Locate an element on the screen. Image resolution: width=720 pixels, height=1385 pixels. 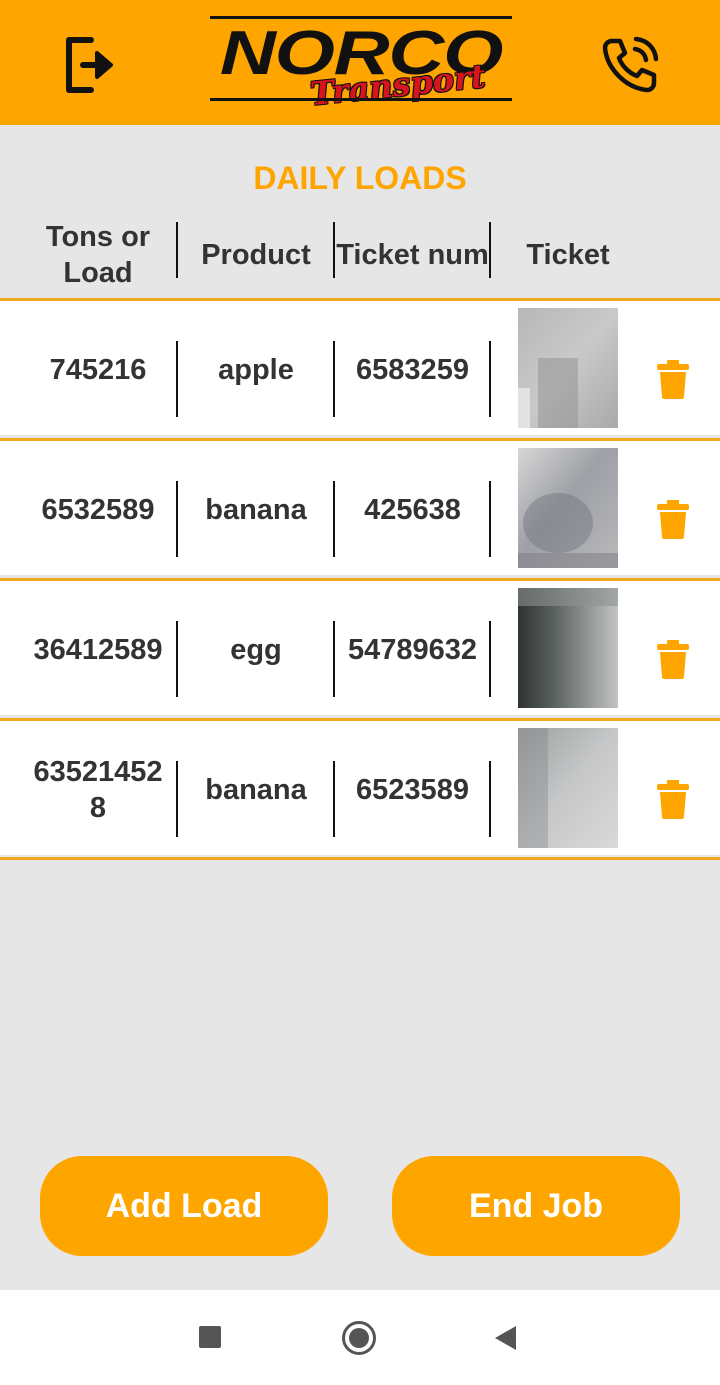
column-header-tons: Tons or Load is located at coordinates (98, 255).